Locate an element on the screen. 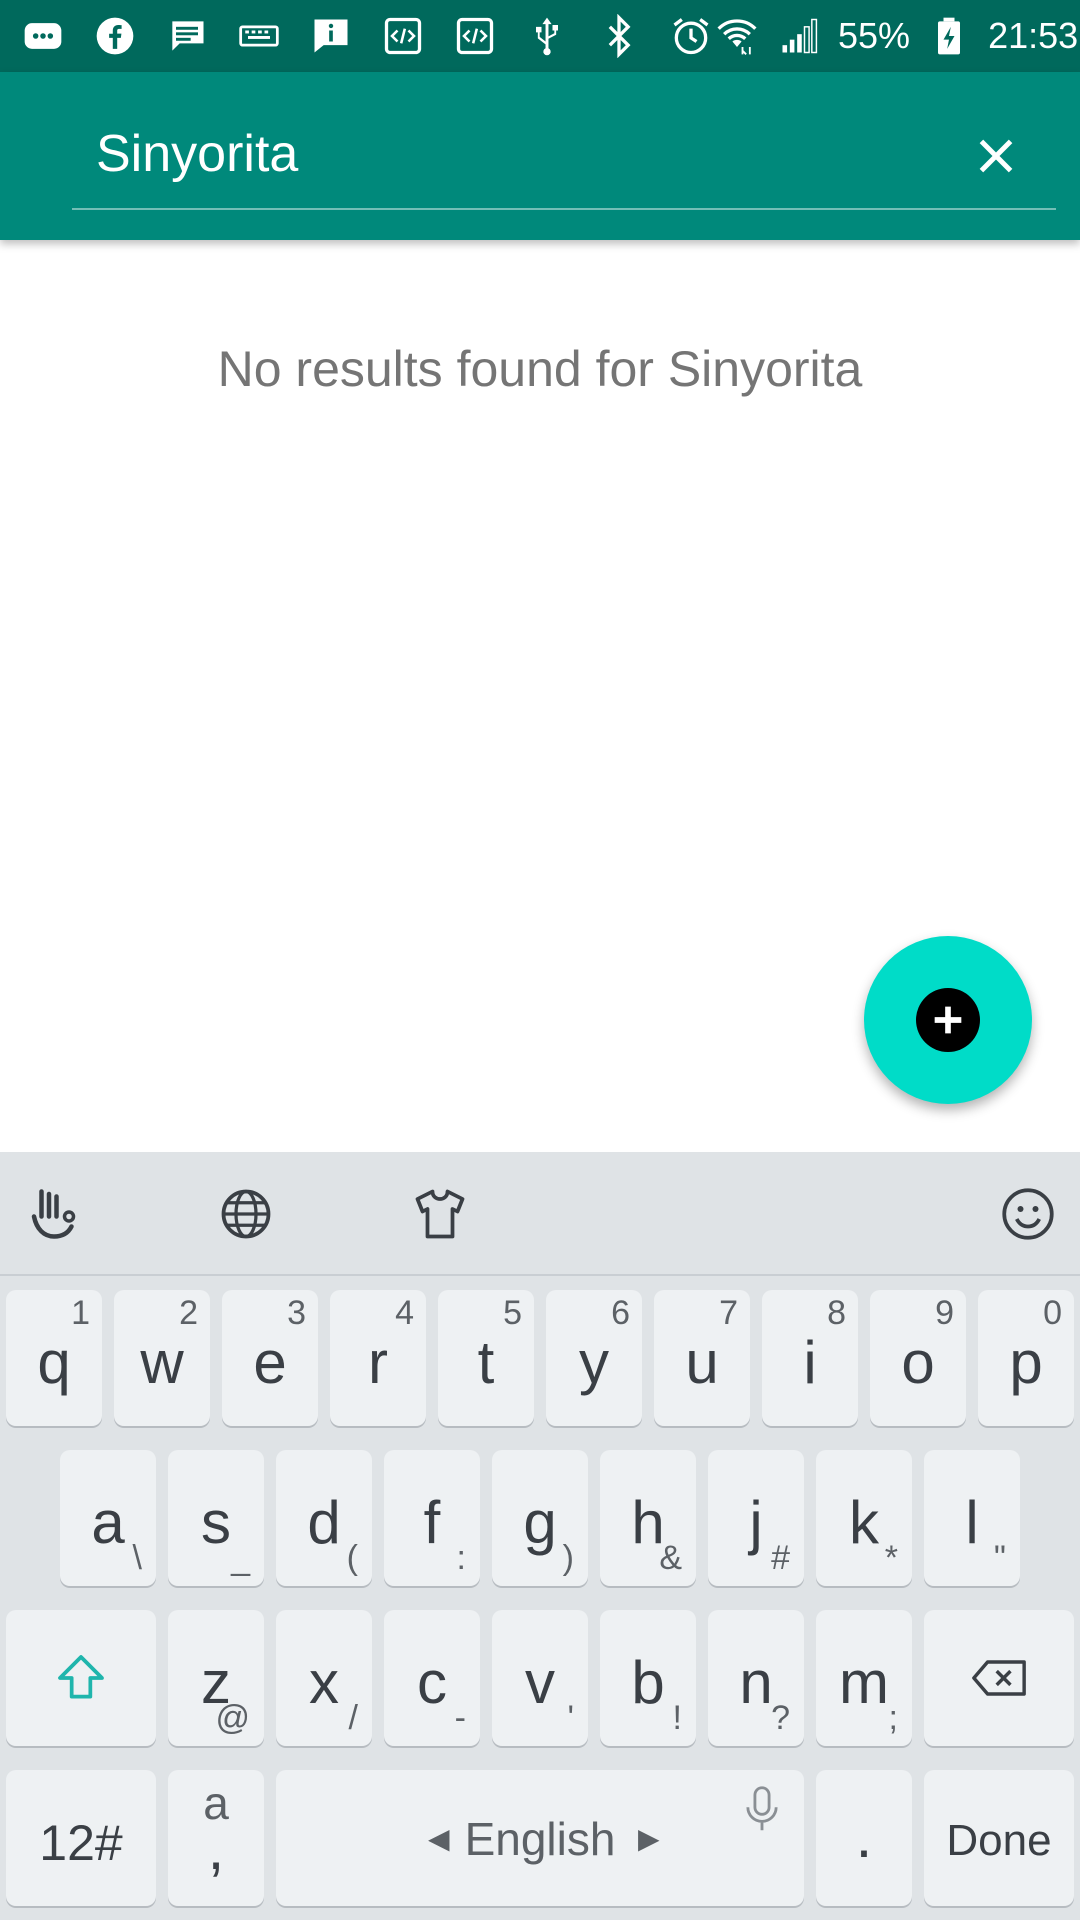  theme-shirt-icon is located at coordinates (440, 1214).